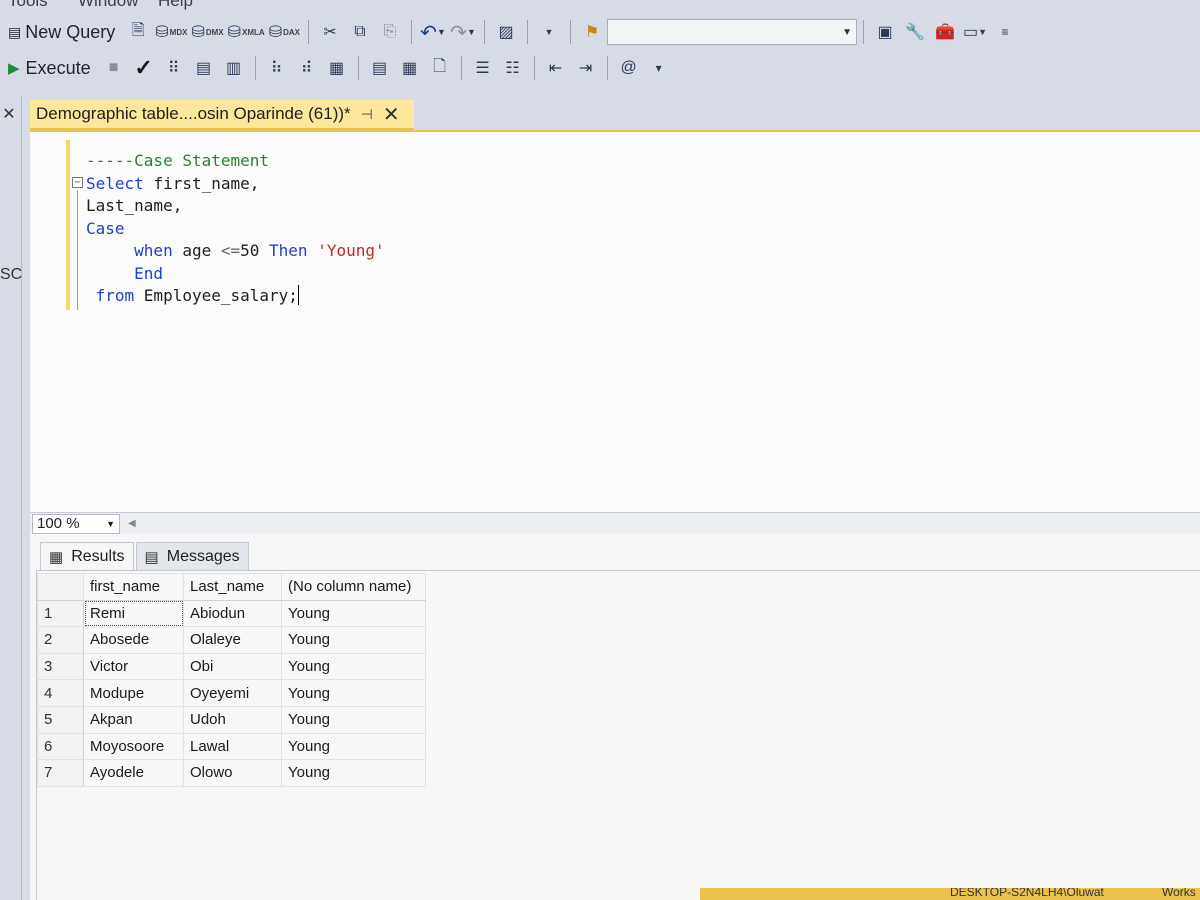  Describe the element at coordinates (659, 68) in the screenshot. I see `toolbar-options-button: ▾` at that location.